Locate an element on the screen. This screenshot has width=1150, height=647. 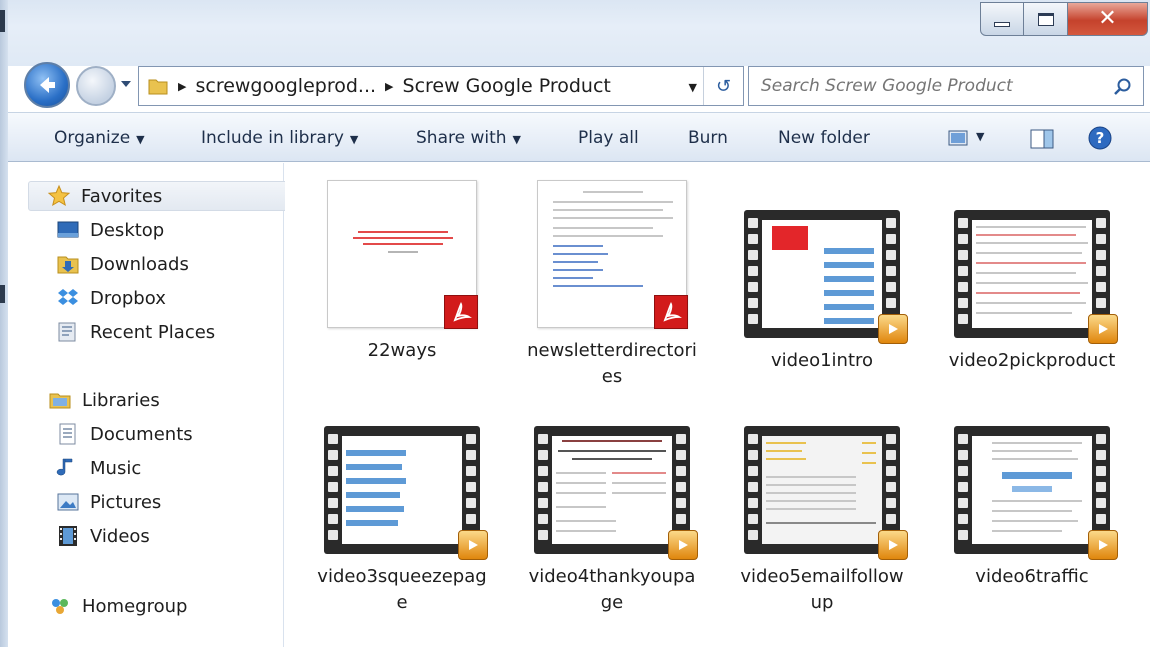
refresh-icon: ↺ is located at coordinates (723, 86).